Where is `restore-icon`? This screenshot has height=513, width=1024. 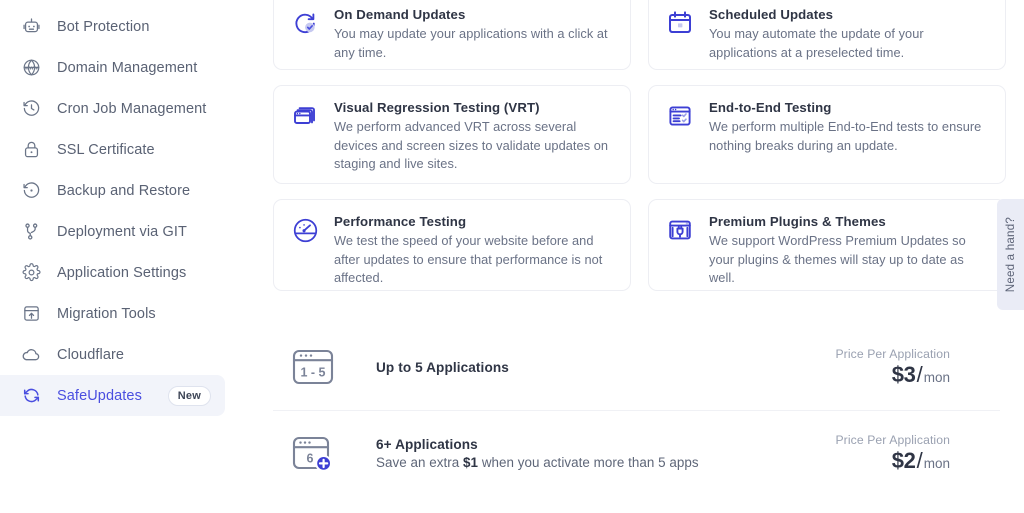 restore-icon is located at coordinates (31, 191).